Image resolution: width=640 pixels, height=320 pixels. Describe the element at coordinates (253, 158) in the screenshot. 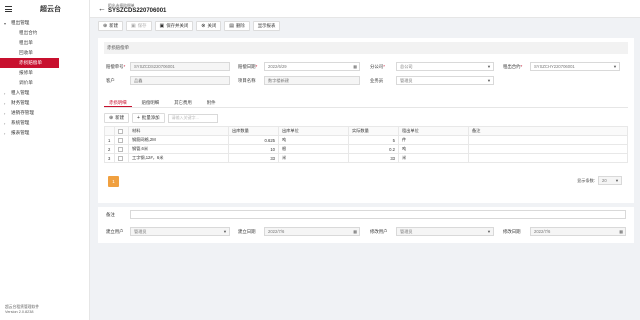

I see `cell-out-qty: 33` at that location.